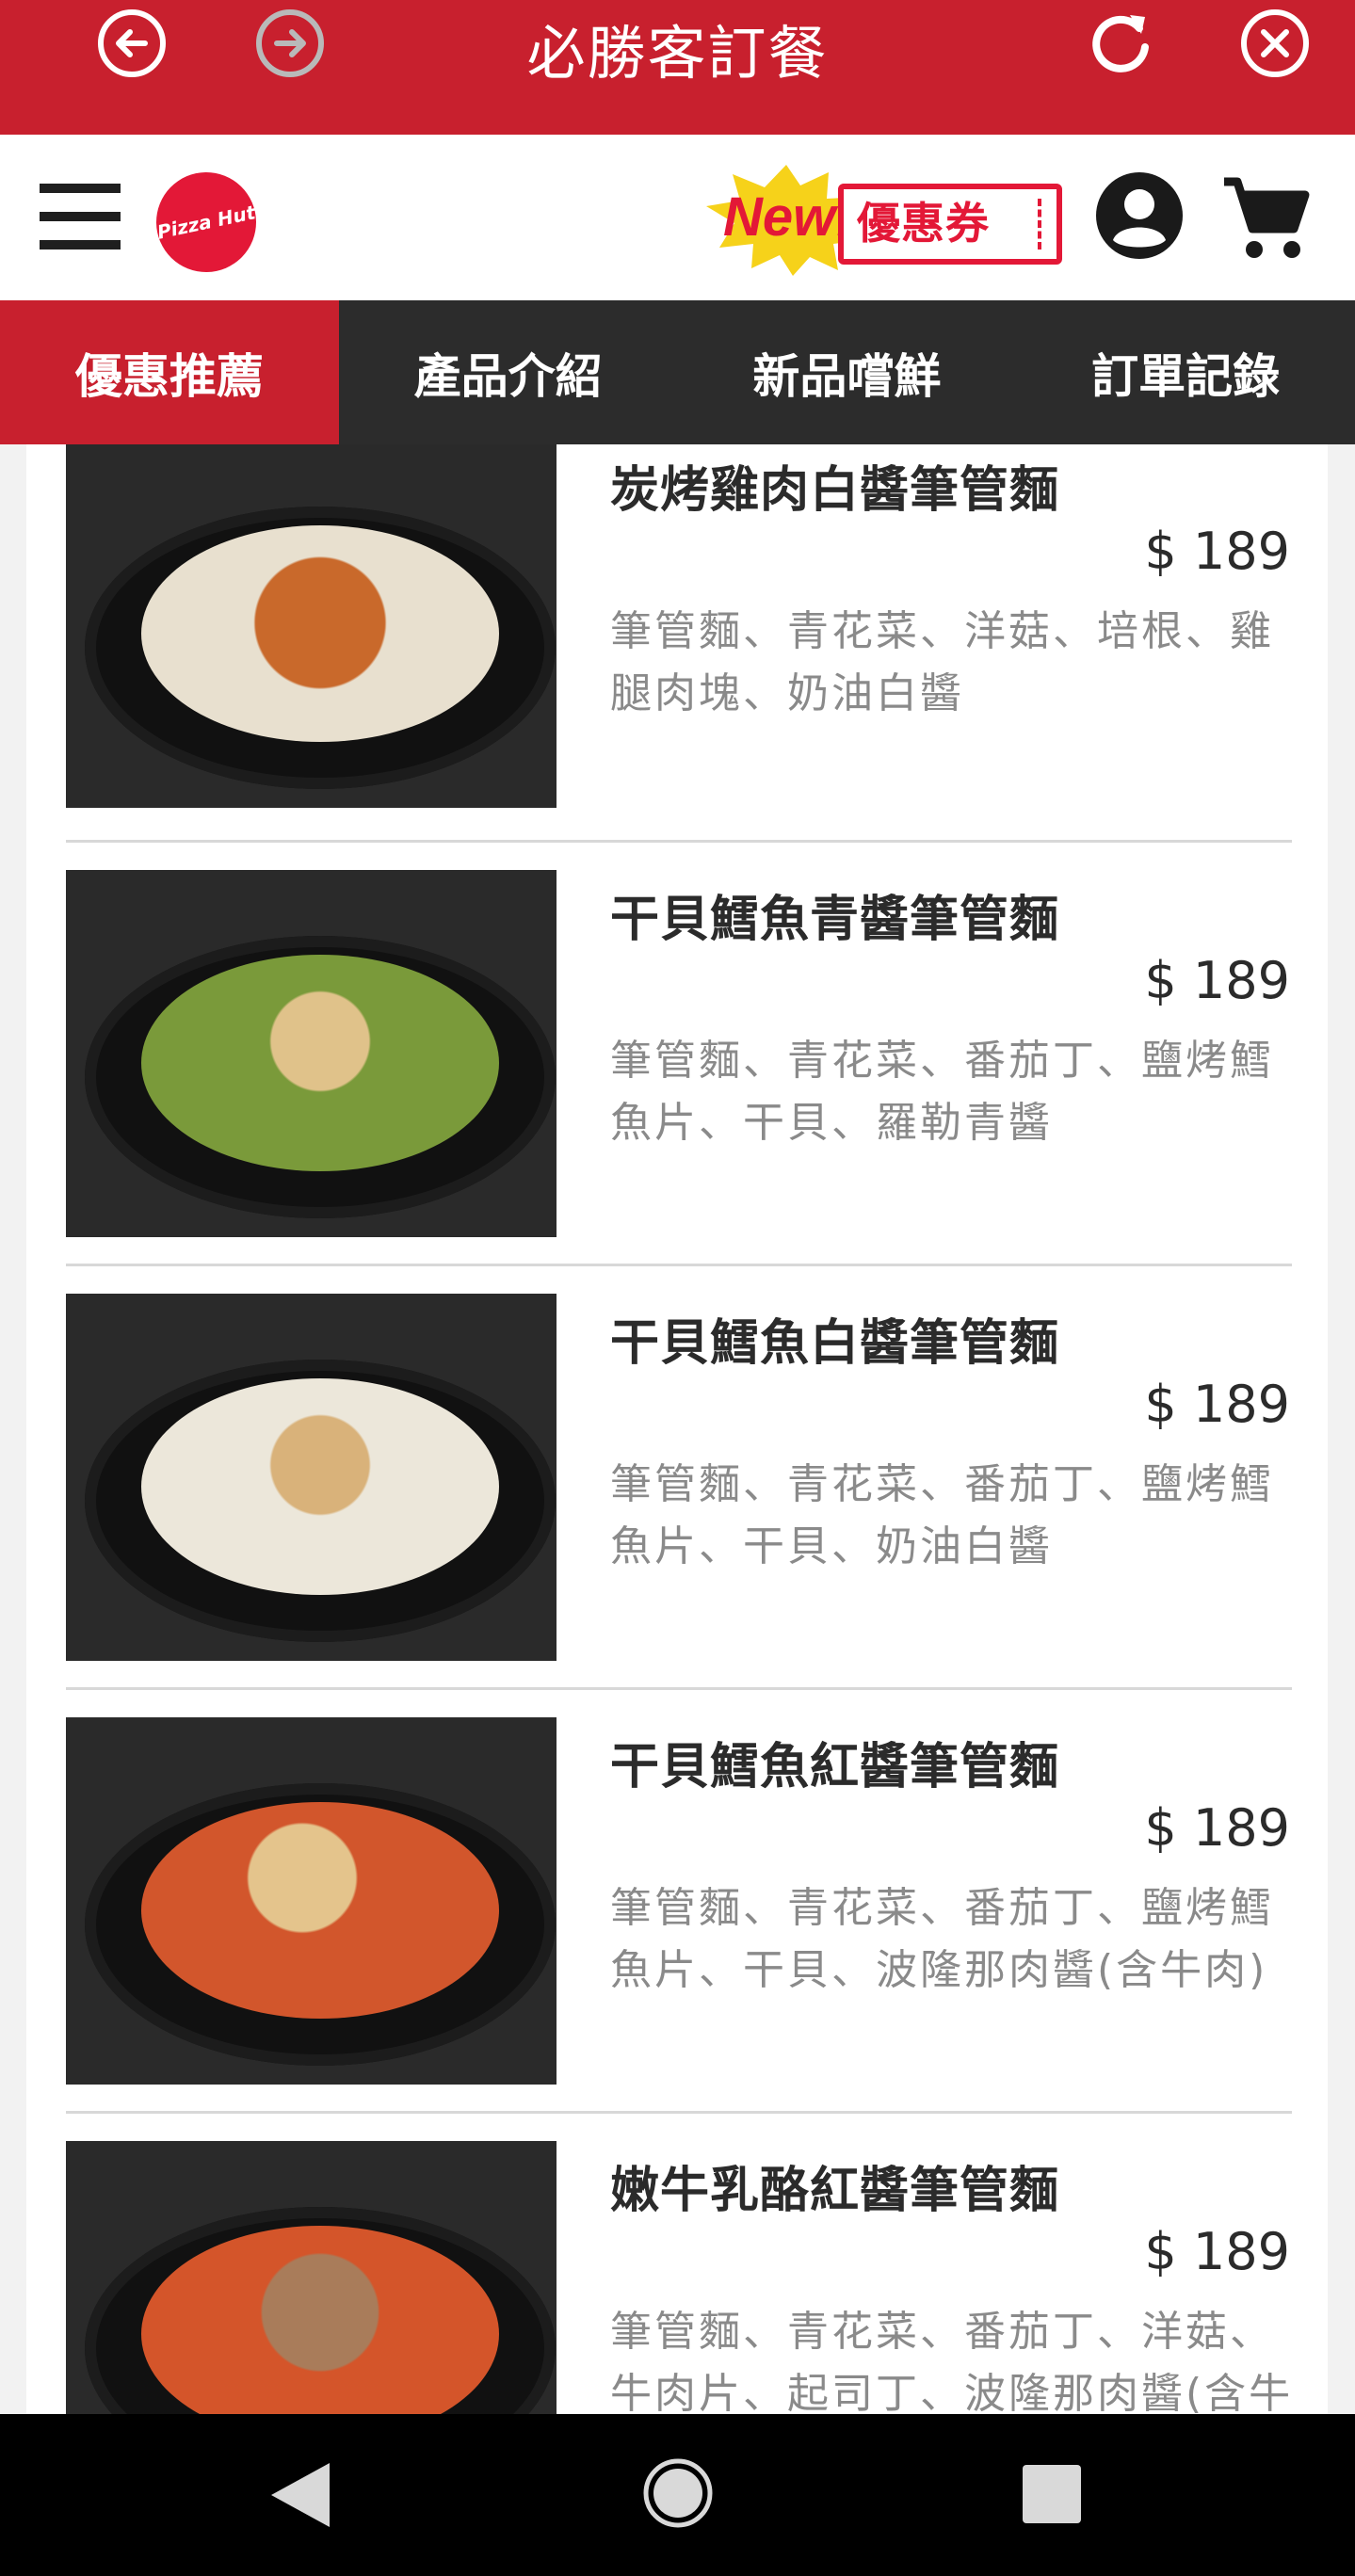 The width and height of the screenshot is (1355, 2576). I want to click on new-label: New!, so click(788, 217).